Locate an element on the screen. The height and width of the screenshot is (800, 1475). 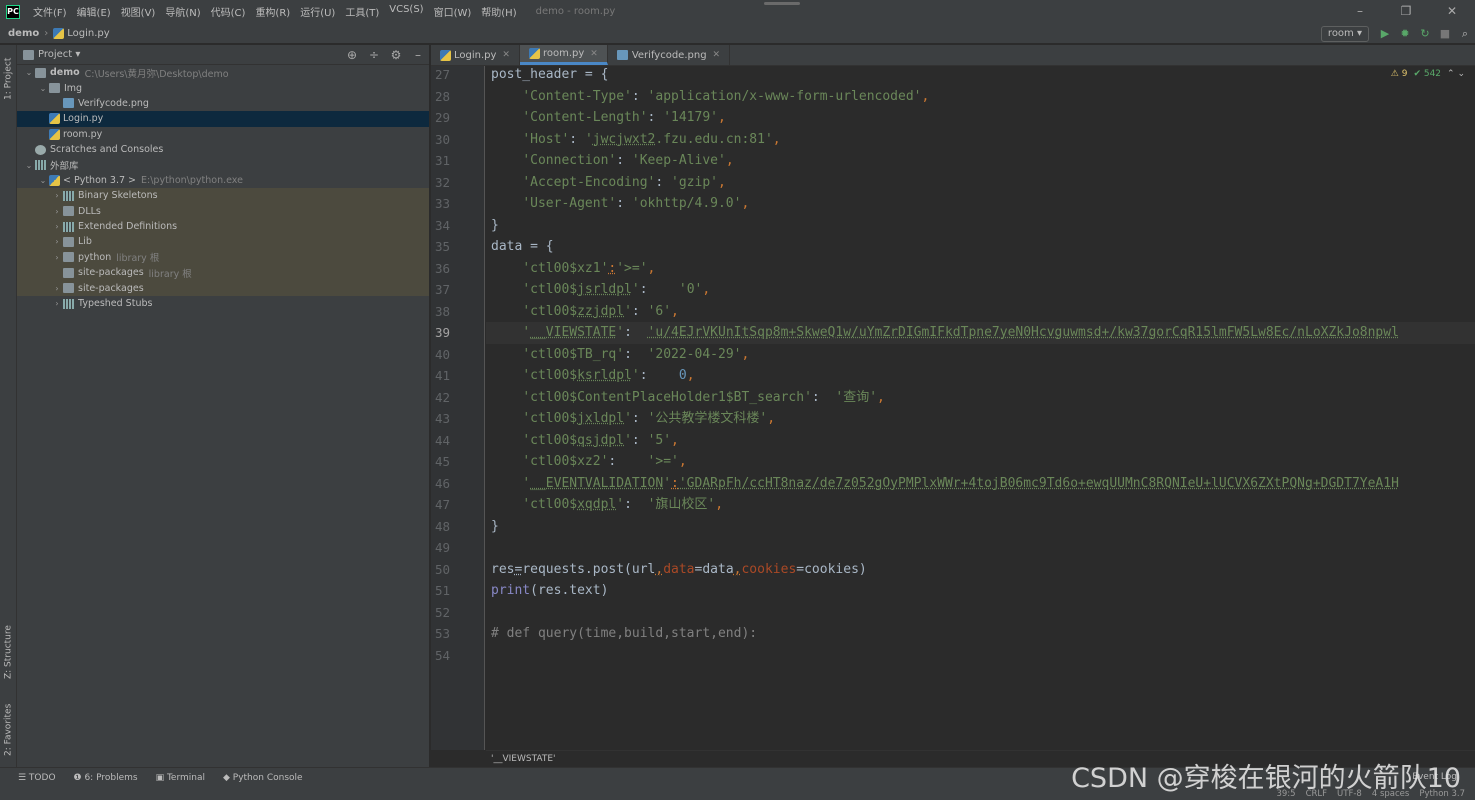
warning-count: ⚠ 9 is located at coordinates (1399, 74).